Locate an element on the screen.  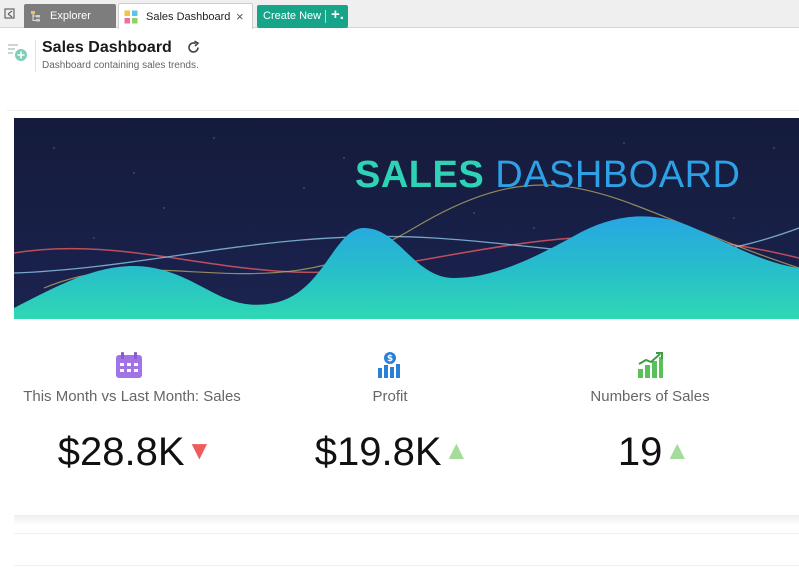
kpi-profit-value: $19.8K▲ is located at coordinates (392, 452).